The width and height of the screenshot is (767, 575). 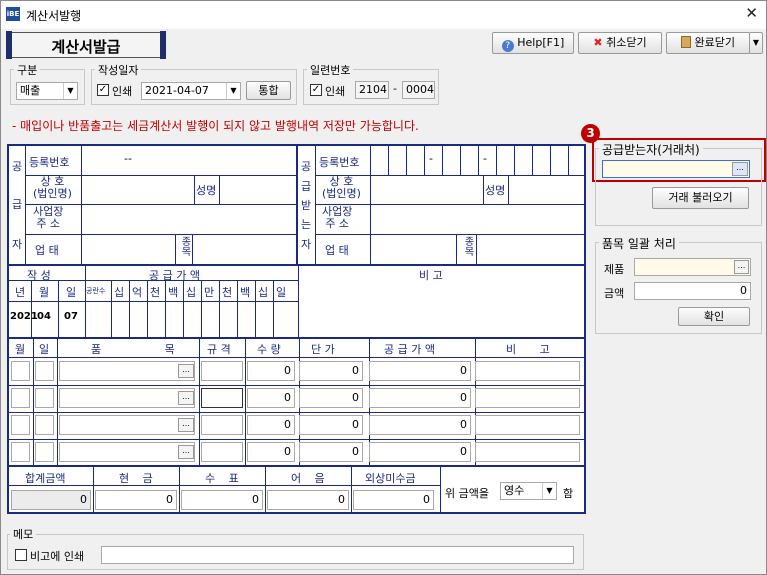 What do you see at coordinates (191, 292) in the screenshot?
I see `digit-header-5: 십` at bounding box center [191, 292].